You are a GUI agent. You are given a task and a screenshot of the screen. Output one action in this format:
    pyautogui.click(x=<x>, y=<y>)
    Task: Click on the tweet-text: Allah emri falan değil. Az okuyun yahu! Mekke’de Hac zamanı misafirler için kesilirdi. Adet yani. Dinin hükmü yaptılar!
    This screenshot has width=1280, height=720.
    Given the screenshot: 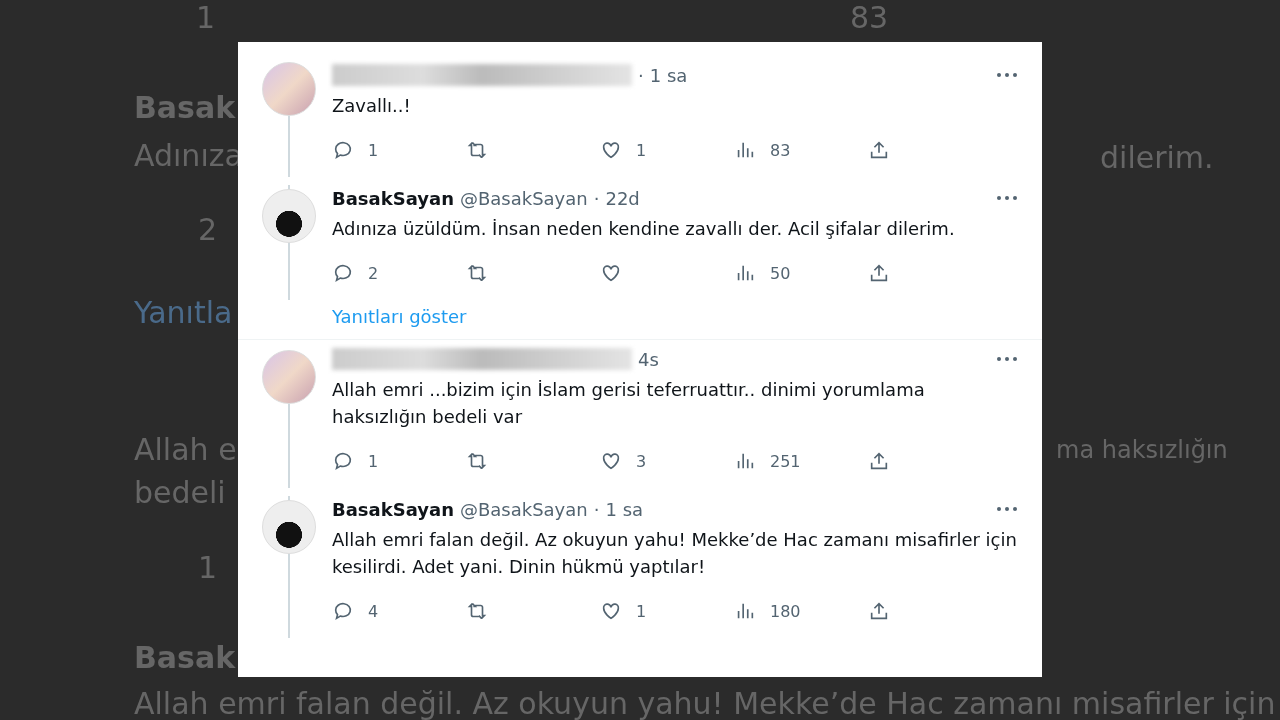 What is the action you would take?
    pyautogui.click(x=675, y=553)
    